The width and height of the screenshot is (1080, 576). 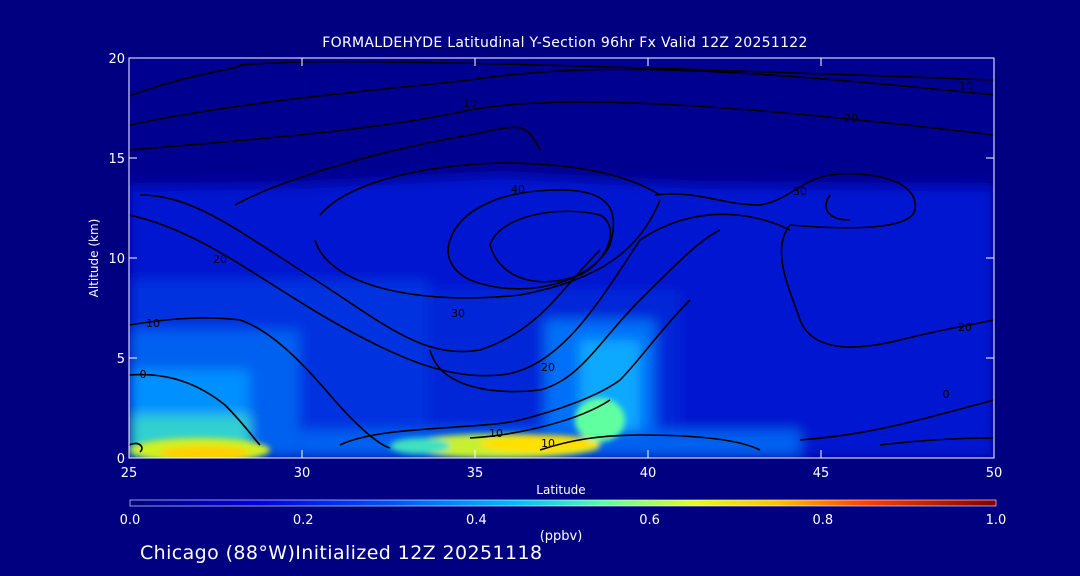 I want to click on x-axis-label: Latitude, so click(x=560, y=490).